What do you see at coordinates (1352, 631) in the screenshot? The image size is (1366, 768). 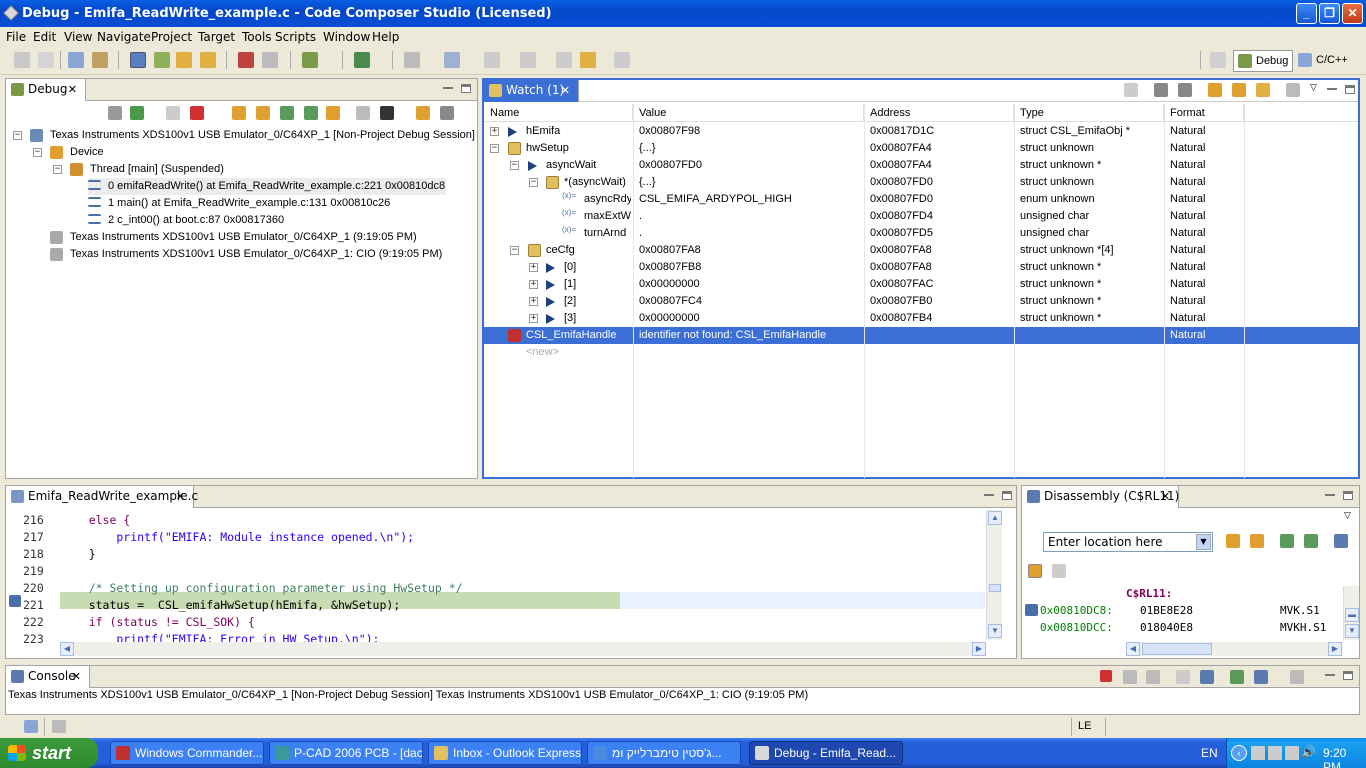 I see `scroll-down-icon: ▼` at bounding box center [1352, 631].